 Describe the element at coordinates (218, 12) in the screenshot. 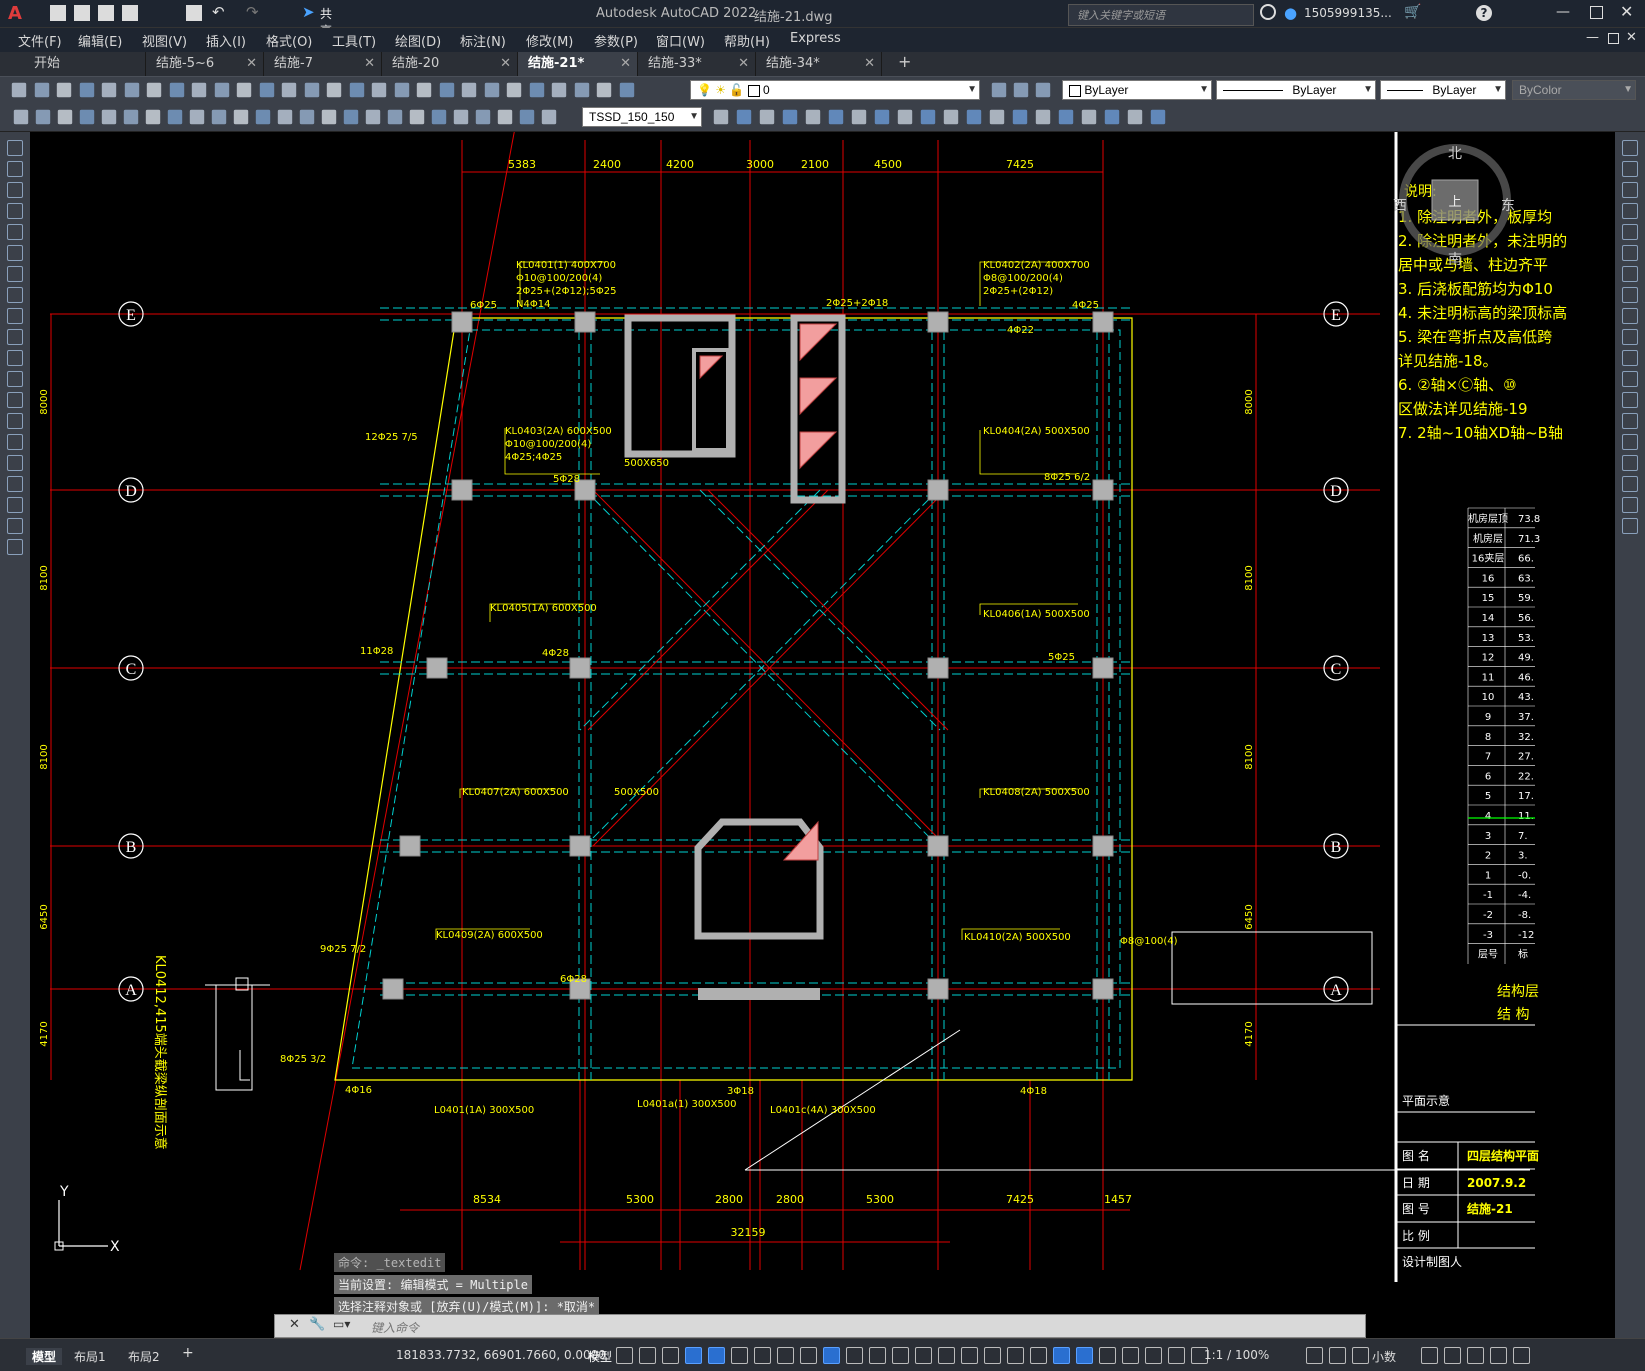

I see `undo-icon: ↶` at that location.